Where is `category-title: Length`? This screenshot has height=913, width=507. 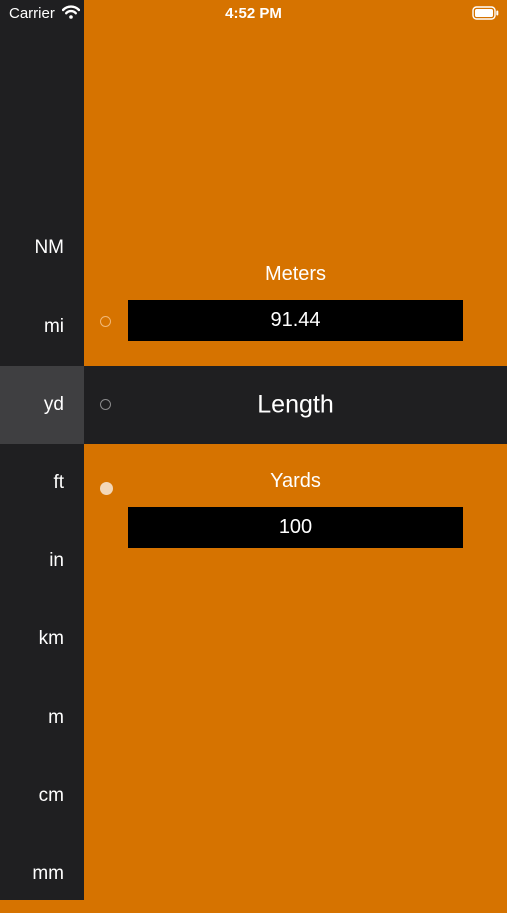 category-title: Length is located at coordinates (295, 404).